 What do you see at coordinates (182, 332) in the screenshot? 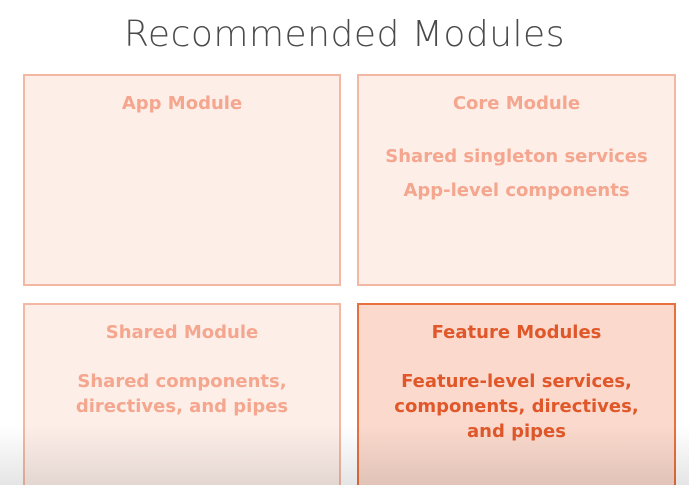
I see `shared-module-heading: Shared Module` at bounding box center [182, 332].